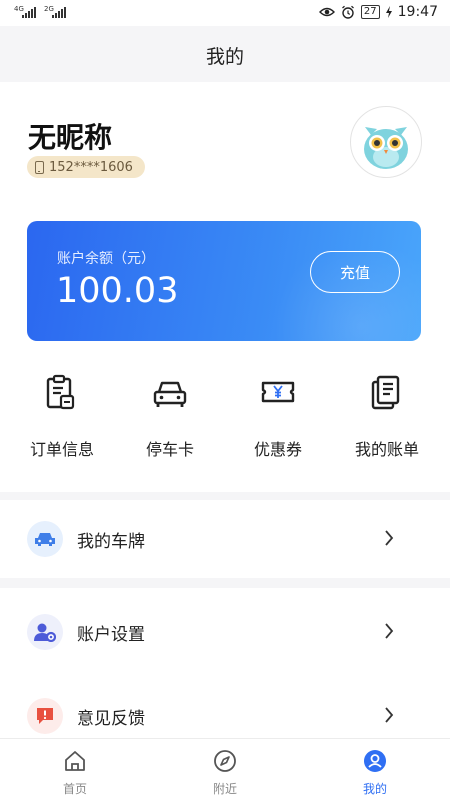  I want to click on eye-icon, so click(326, 12).